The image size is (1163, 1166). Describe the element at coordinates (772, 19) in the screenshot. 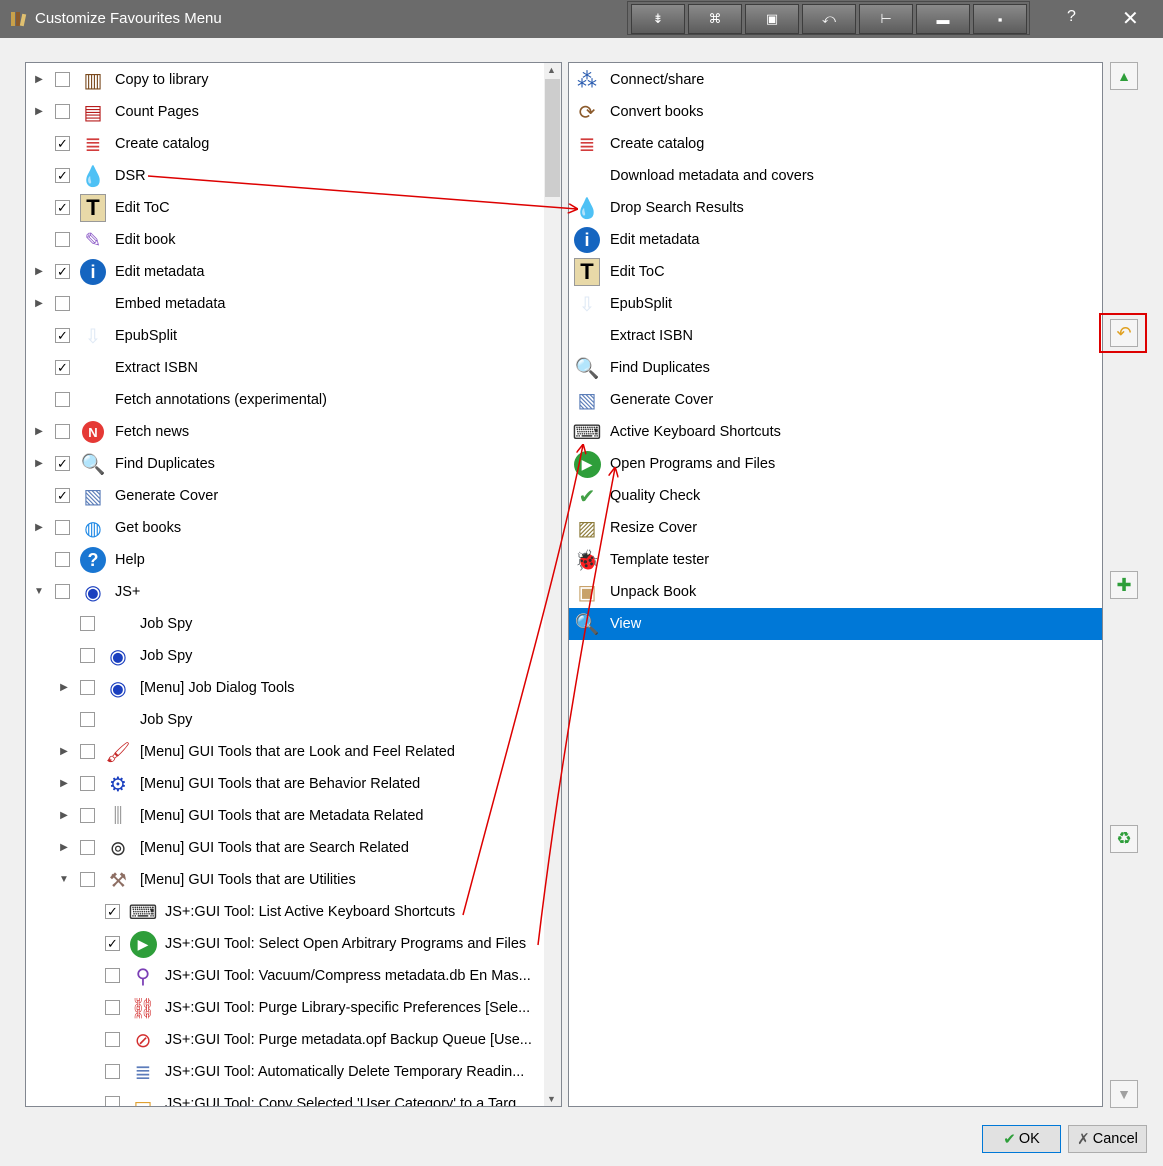

I see `toolbar-button-3: ▣` at that location.